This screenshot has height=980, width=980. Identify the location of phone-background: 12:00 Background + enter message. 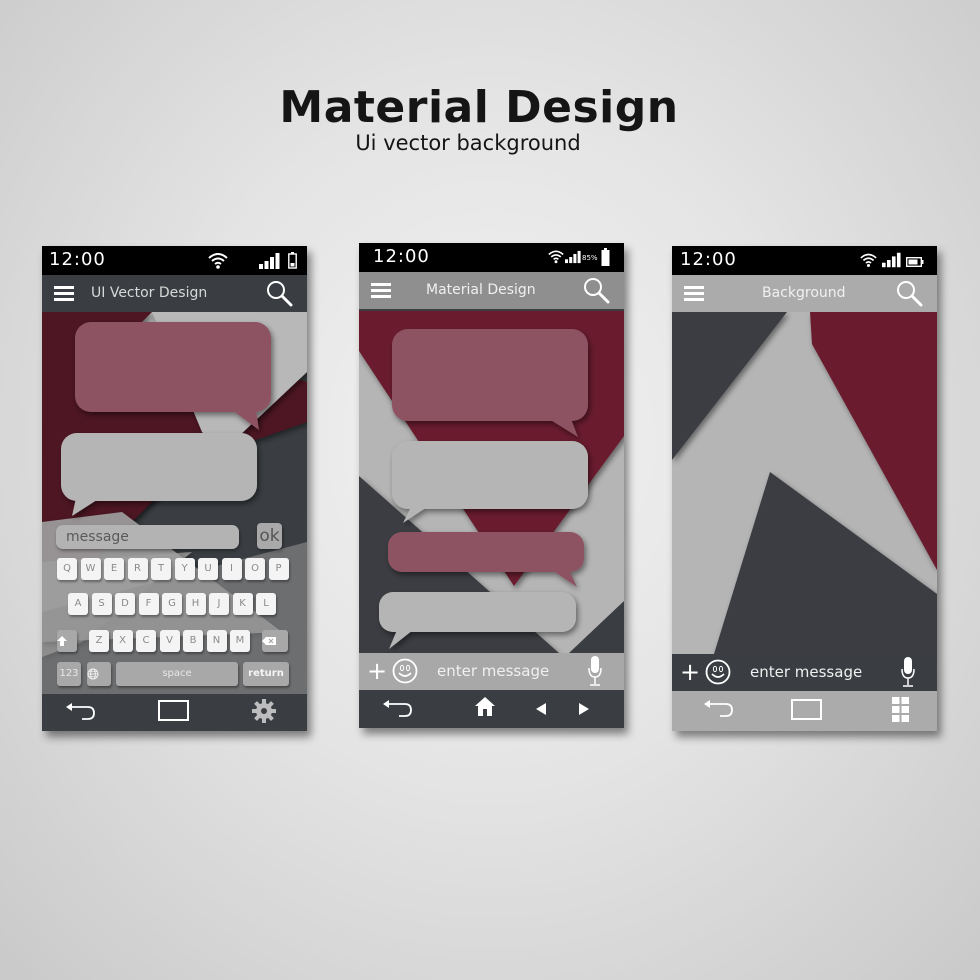
(804, 488).